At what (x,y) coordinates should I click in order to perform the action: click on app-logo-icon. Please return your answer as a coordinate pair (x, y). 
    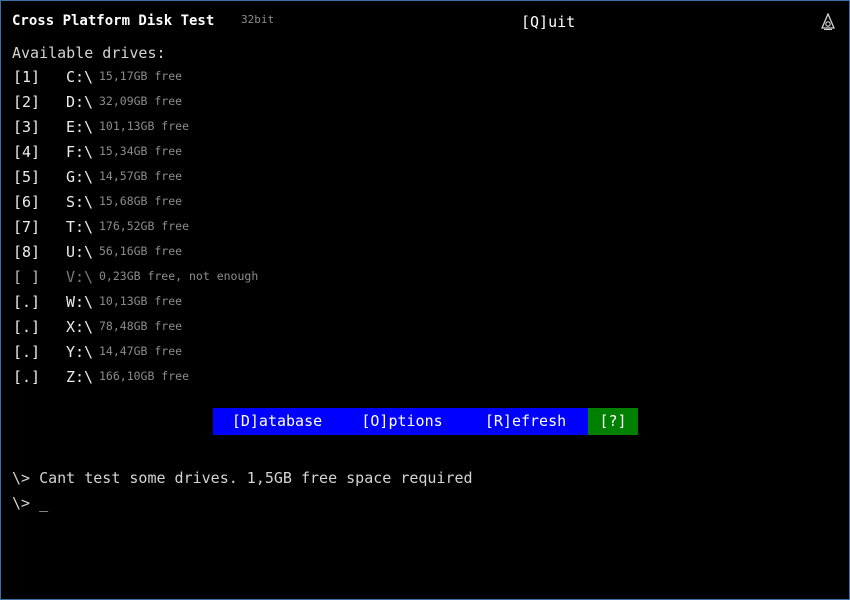
    Looking at the image, I should click on (828, 22).